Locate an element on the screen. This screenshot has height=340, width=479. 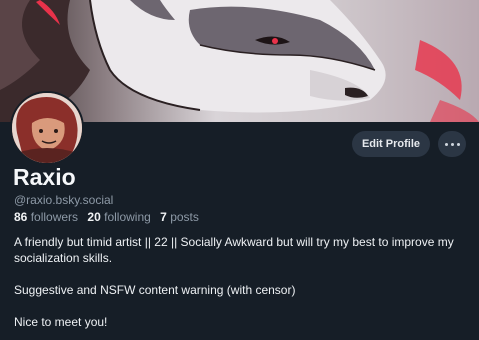
avatar is located at coordinates (47, 128).